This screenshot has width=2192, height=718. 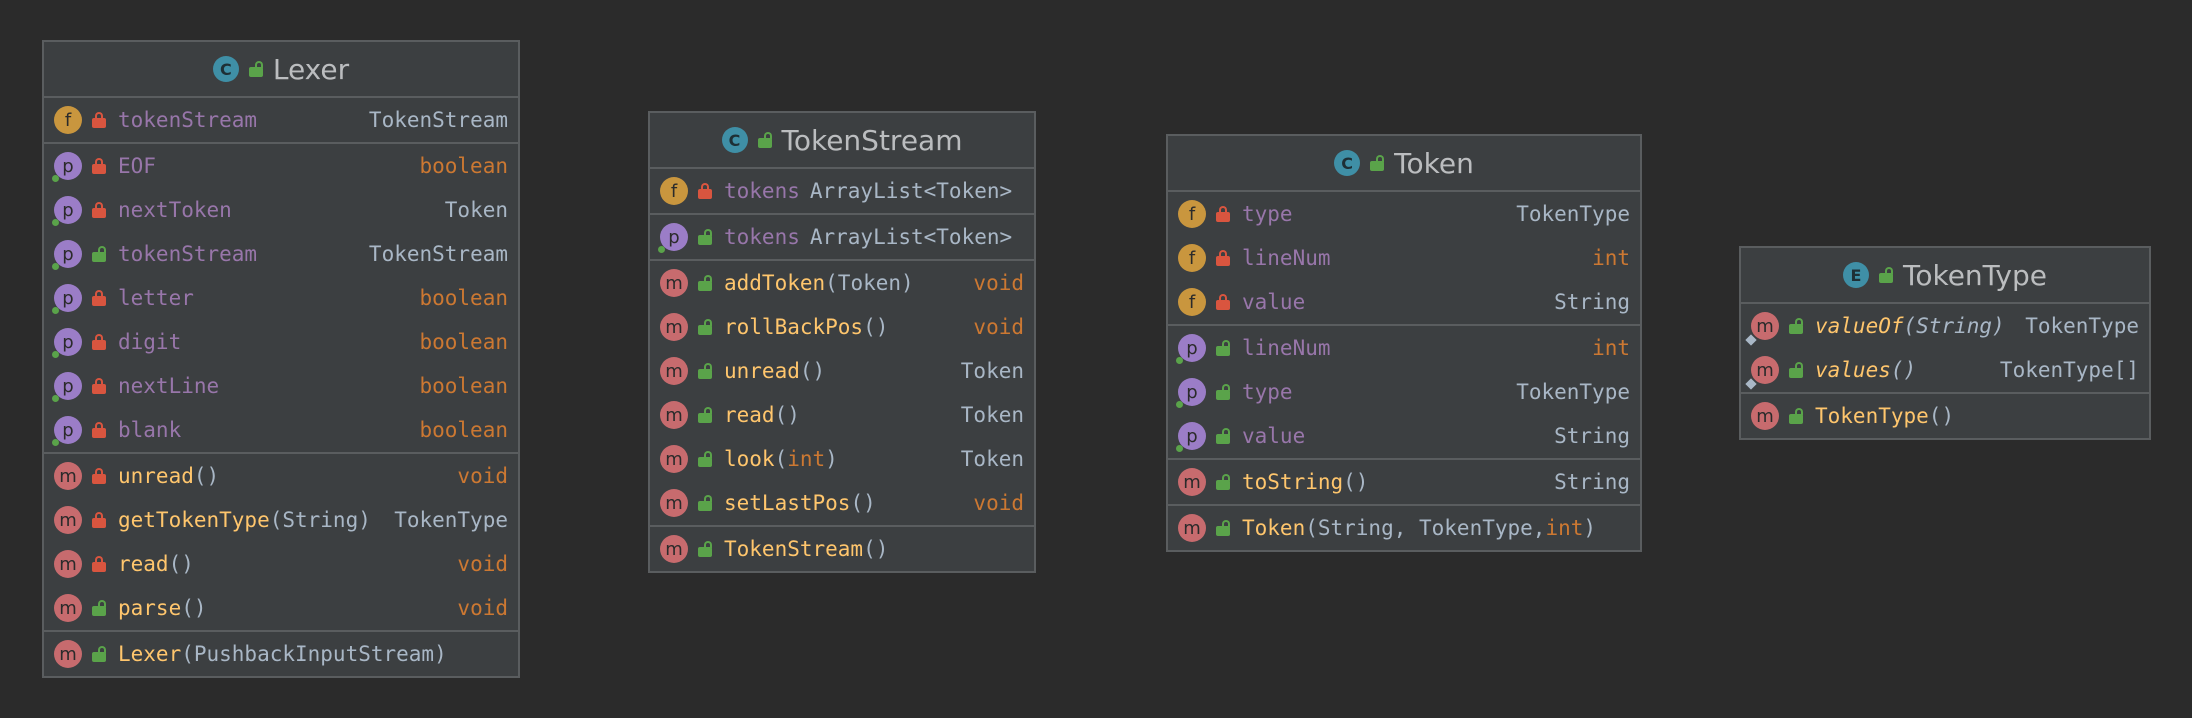 I want to click on member-type: TokenType, so click(x=451, y=520).